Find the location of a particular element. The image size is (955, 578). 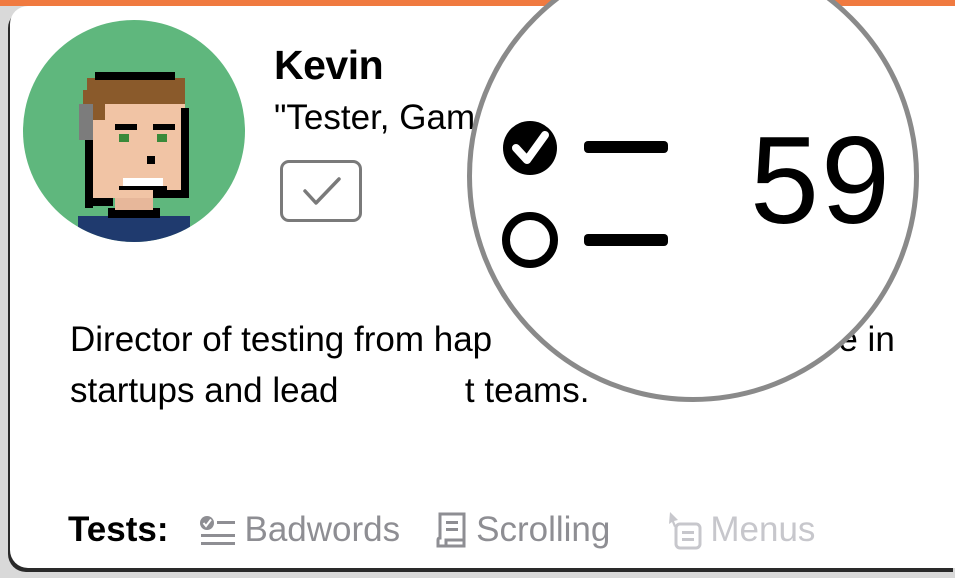

tests-label: Tests: is located at coordinates (118, 529).